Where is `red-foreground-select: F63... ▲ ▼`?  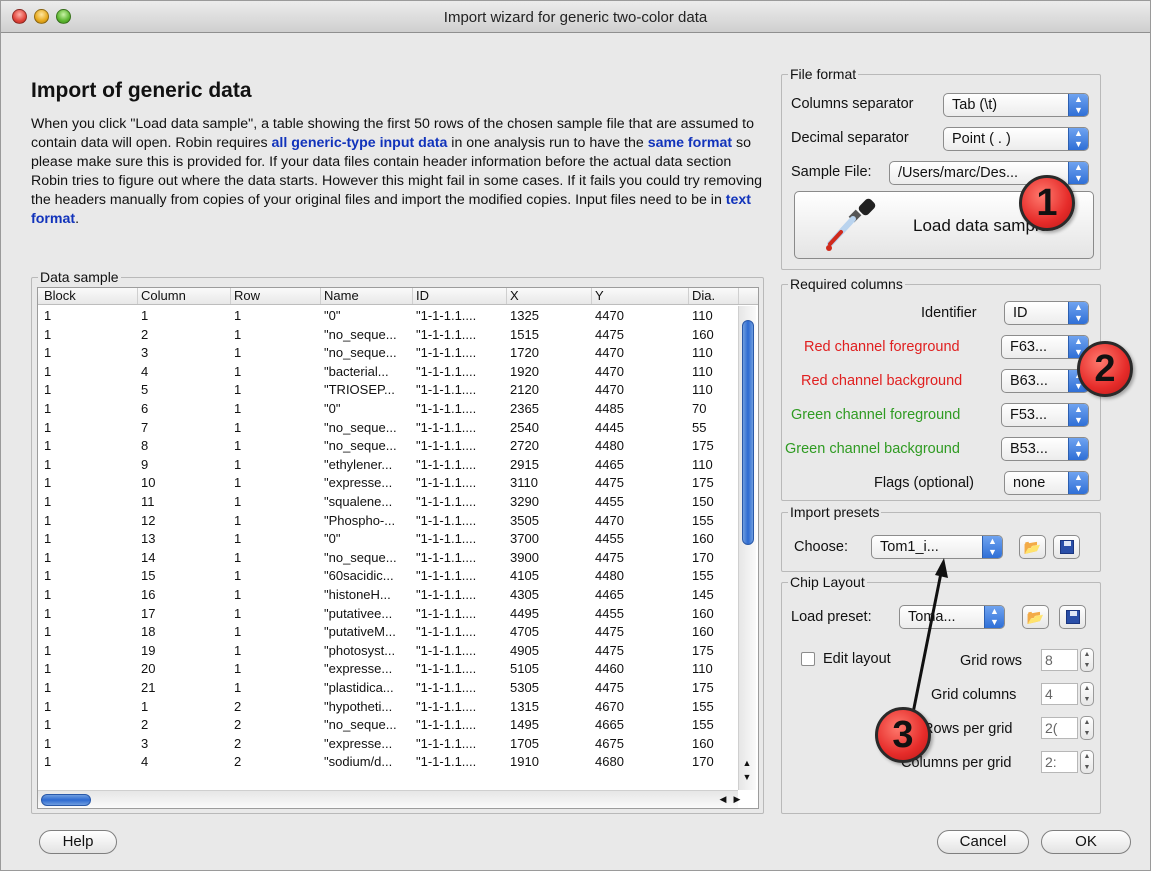
red-foreground-select: F63... ▲ ▼ is located at coordinates (1045, 347).